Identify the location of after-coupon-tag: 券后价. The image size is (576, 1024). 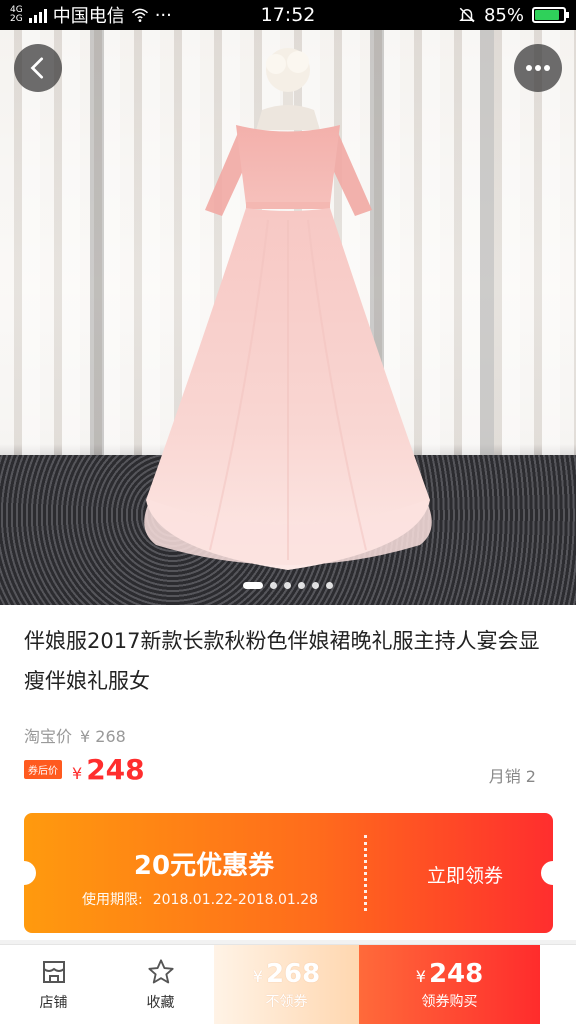
(43, 769).